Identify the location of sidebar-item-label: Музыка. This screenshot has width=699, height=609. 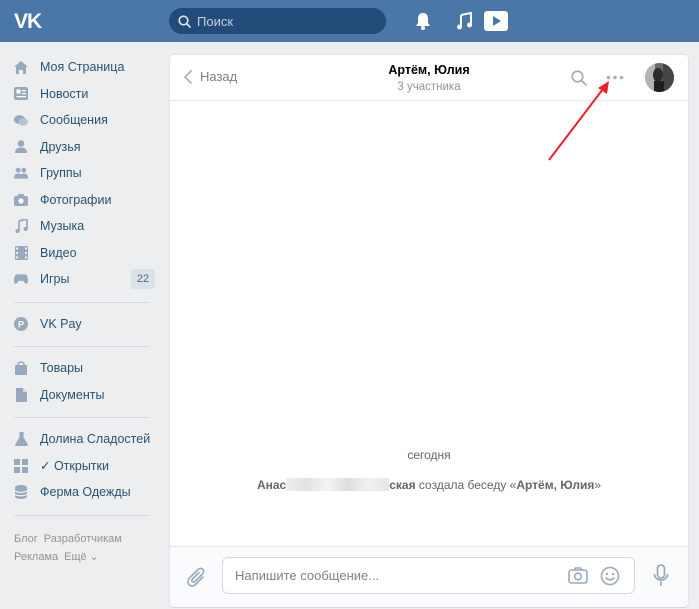
(62, 226).